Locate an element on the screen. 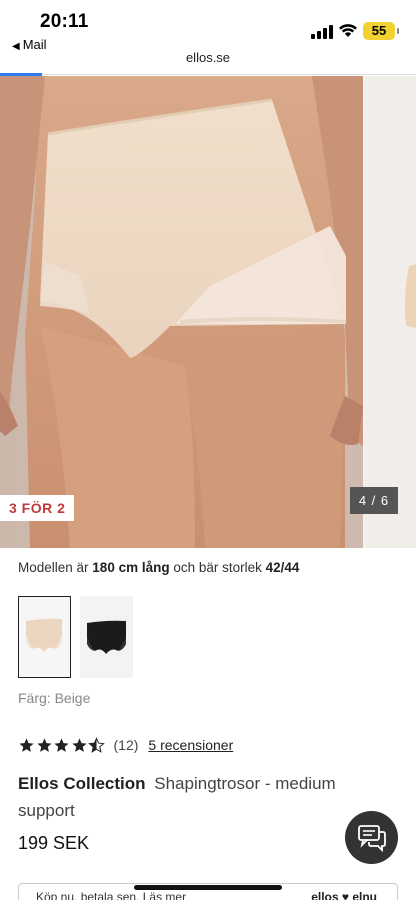  signal-icon is located at coordinates (322, 32).